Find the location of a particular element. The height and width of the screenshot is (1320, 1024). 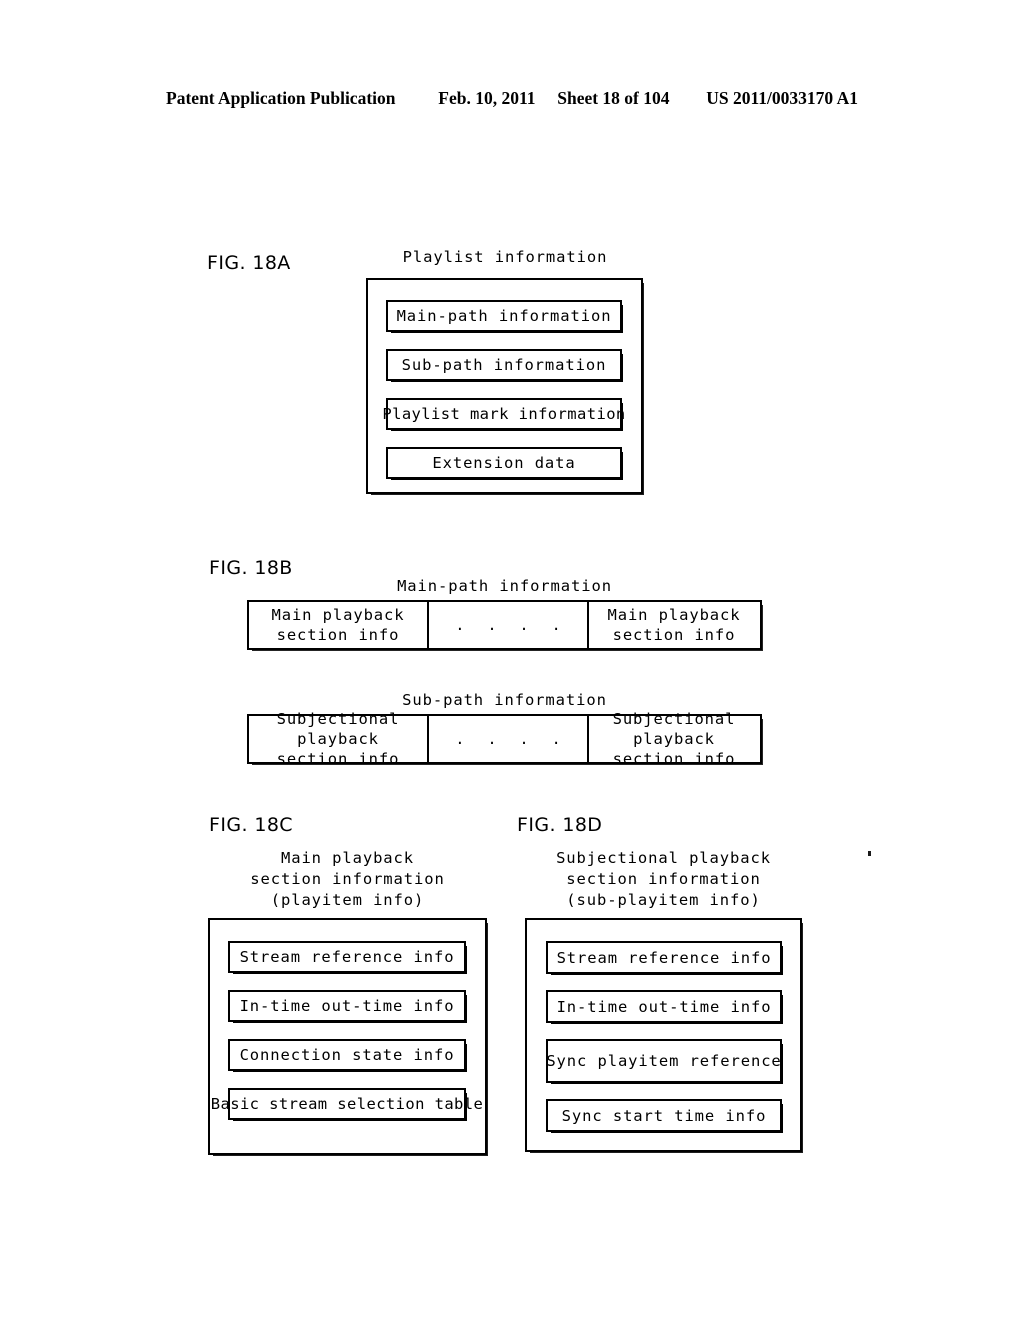

publication-title: Patent Application Publication is located at coordinates (281, 98).